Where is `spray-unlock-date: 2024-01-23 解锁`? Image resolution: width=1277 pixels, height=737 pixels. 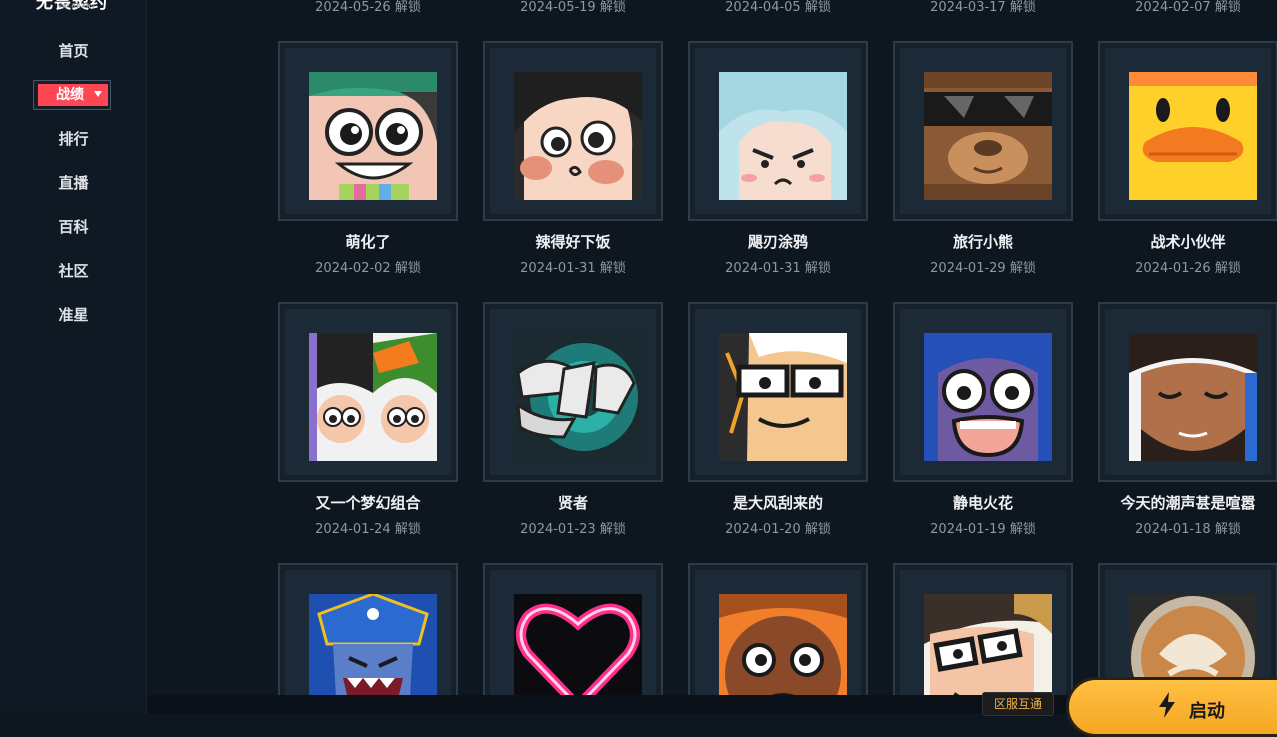 spray-unlock-date: 2024-01-23 解锁 is located at coordinates (573, 529).